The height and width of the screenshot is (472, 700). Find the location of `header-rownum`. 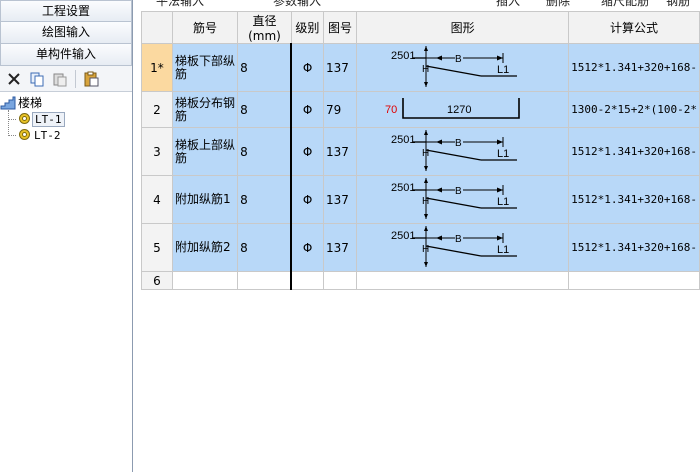

header-rownum is located at coordinates (157, 27).